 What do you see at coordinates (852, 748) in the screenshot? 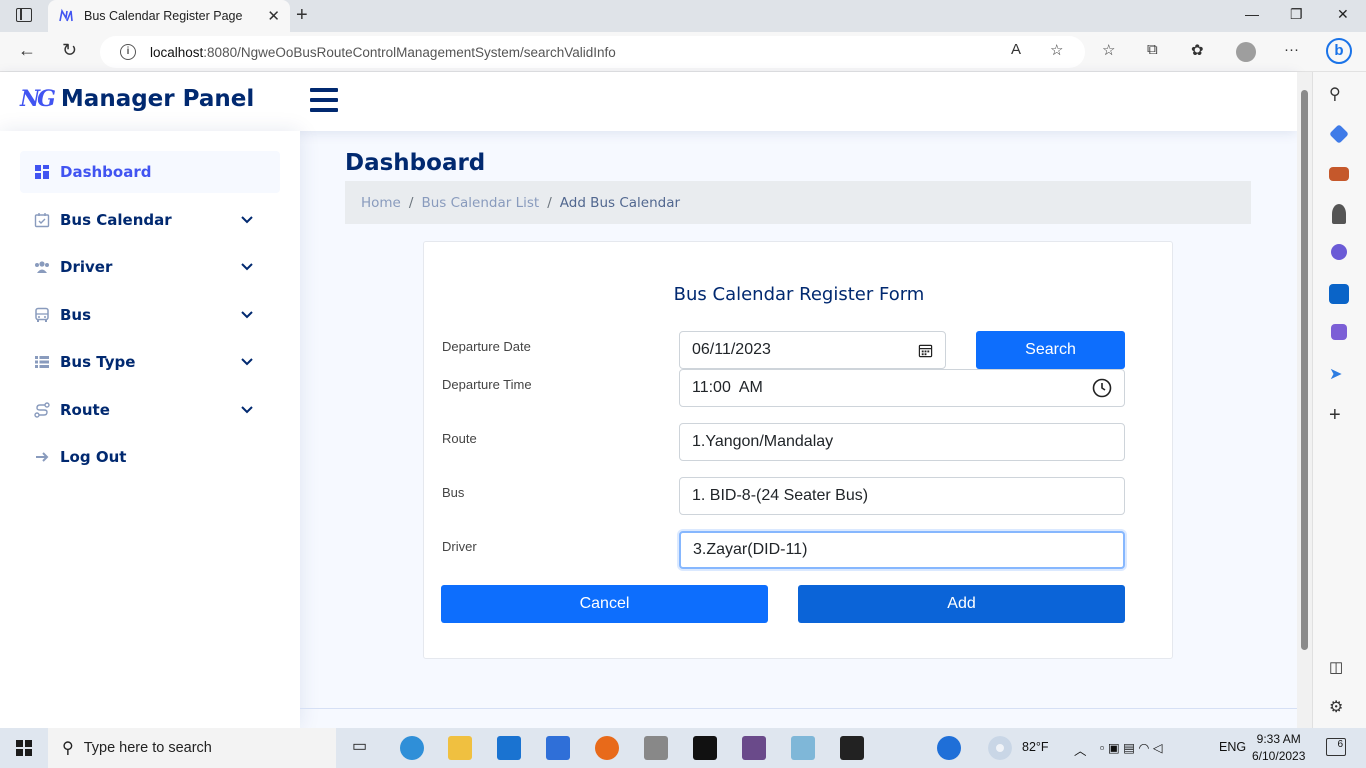
I see `mysql-icon` at bounding box center [852, 748].